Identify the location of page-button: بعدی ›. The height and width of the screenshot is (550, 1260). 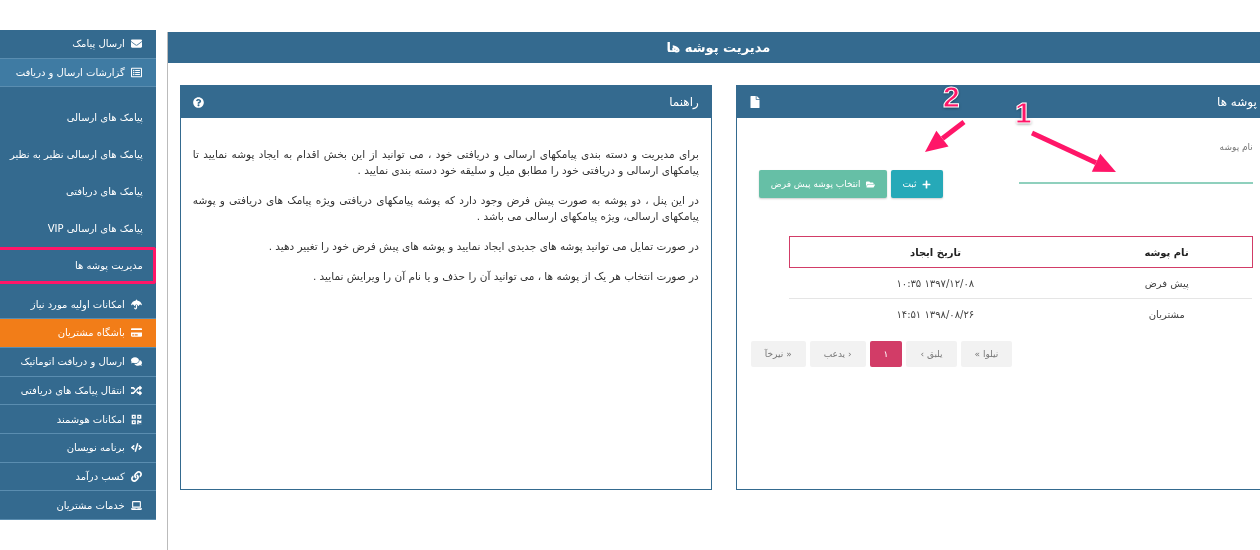
(837, 354).